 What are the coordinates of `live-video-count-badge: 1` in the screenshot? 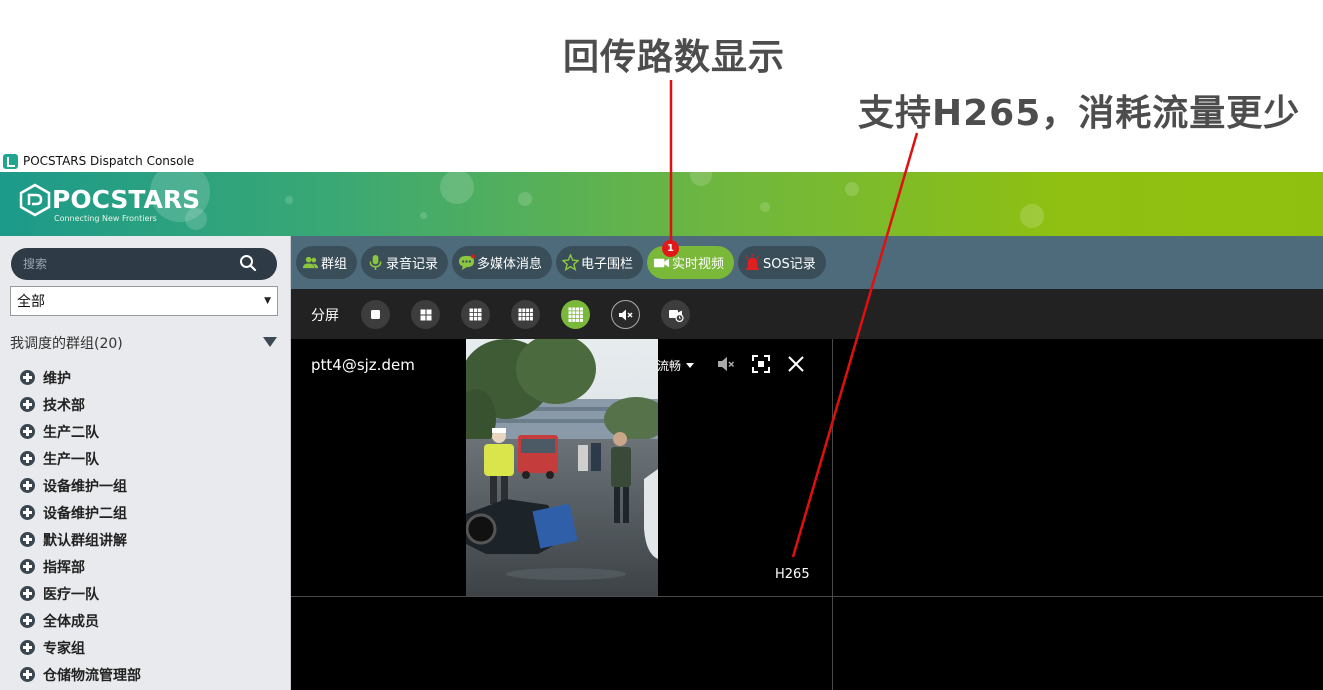 It's located at (670, 248).